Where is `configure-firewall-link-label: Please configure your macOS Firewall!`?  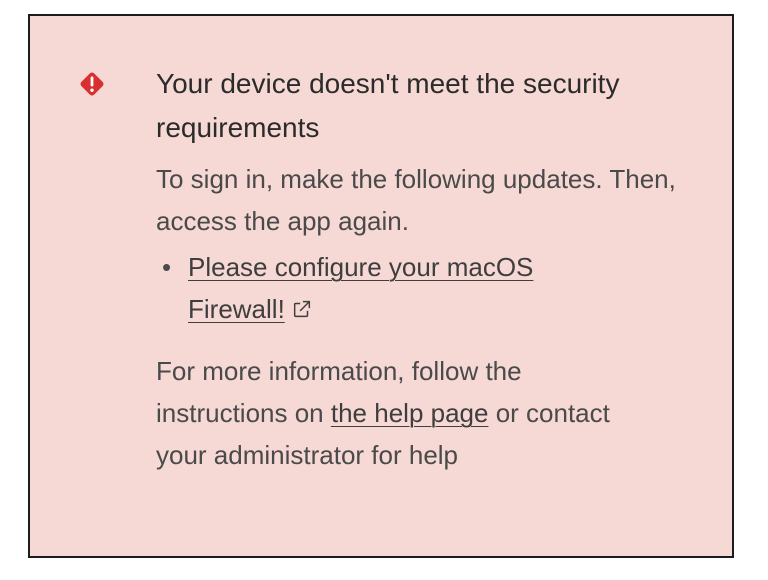
configure-firewall-link-label: Please configure your macOS Firewall! is located at coordinates (361, 288).